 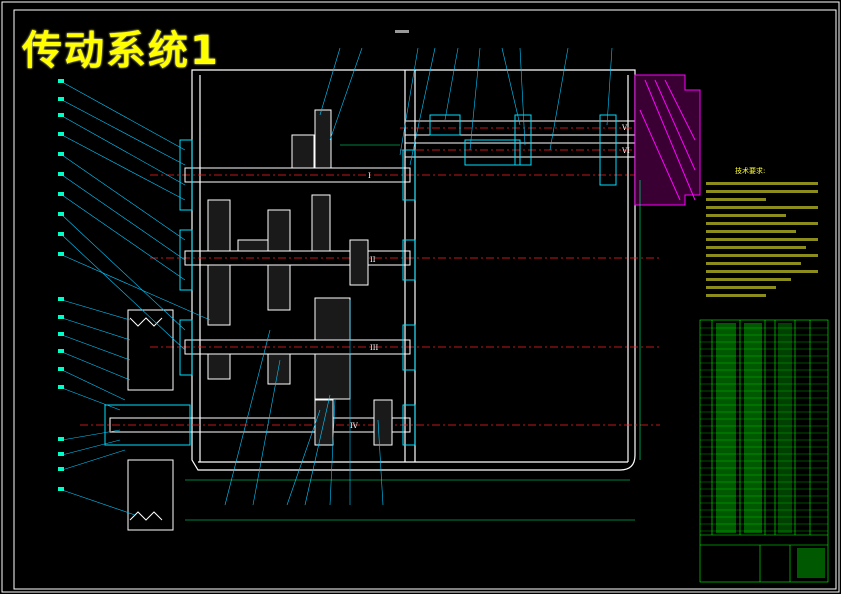 I want to click on shaft-label-5: V, so click(x=624, y=128).